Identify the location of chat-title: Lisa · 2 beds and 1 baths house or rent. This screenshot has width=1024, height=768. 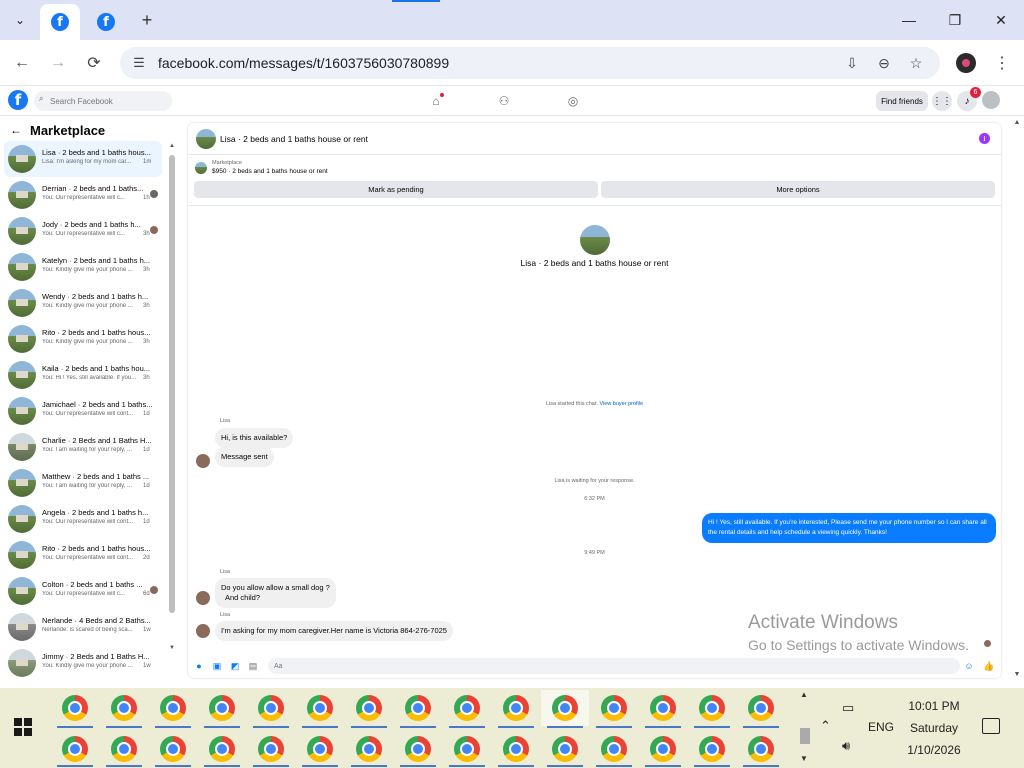
(294, 139).